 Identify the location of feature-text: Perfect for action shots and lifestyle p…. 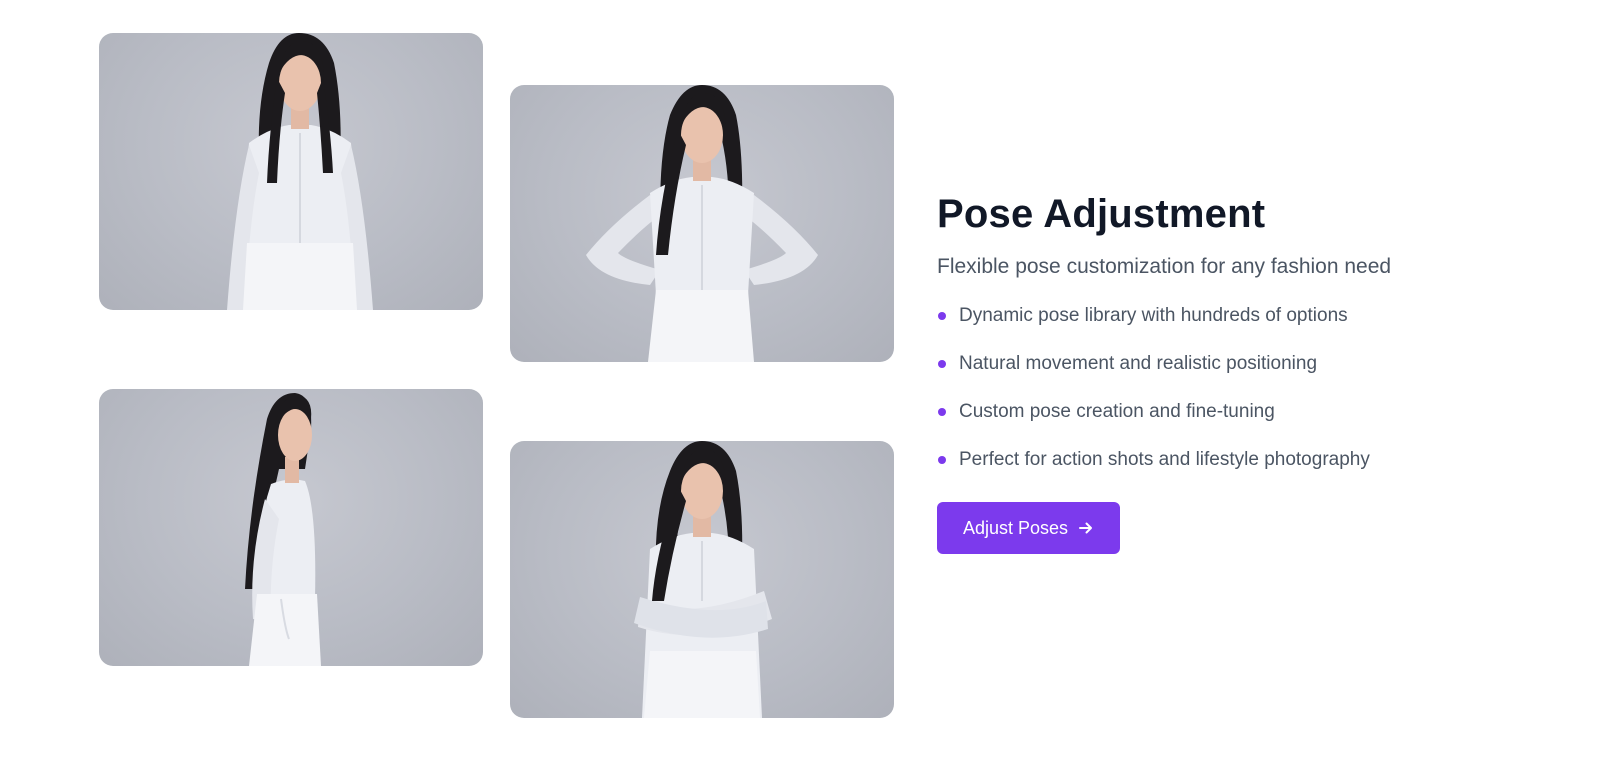
(1164, 459).